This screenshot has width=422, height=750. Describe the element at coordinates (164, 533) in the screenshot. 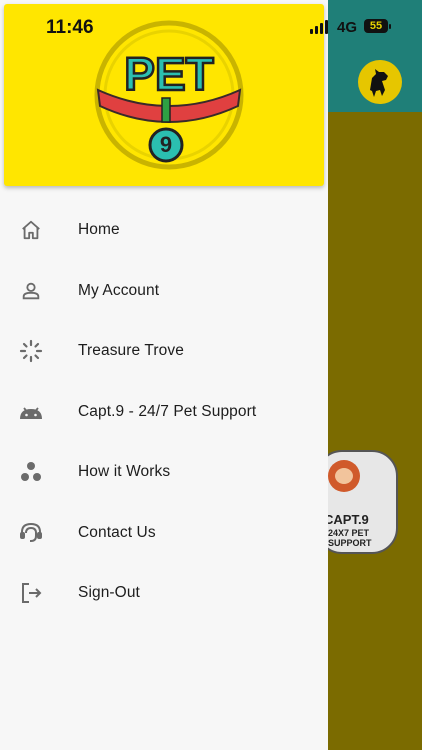

I see `menu-item-contact-us: Contact Us` at that location.